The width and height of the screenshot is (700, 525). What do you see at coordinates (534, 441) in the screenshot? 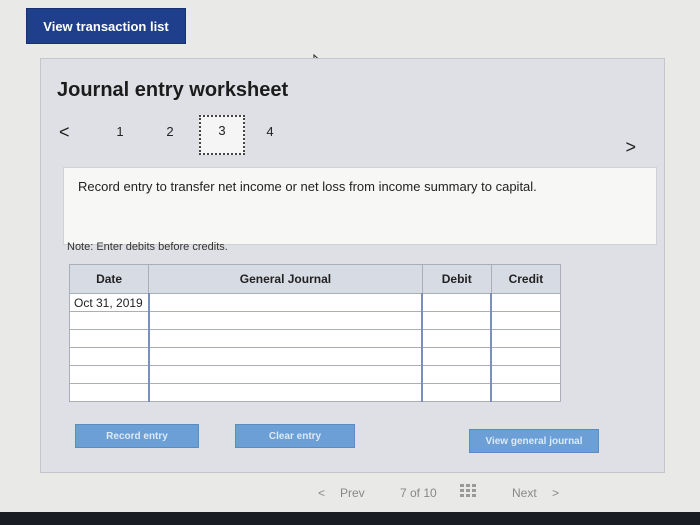
I see `view-general-journal-button: View general journal` at bounding box center [534, 441].